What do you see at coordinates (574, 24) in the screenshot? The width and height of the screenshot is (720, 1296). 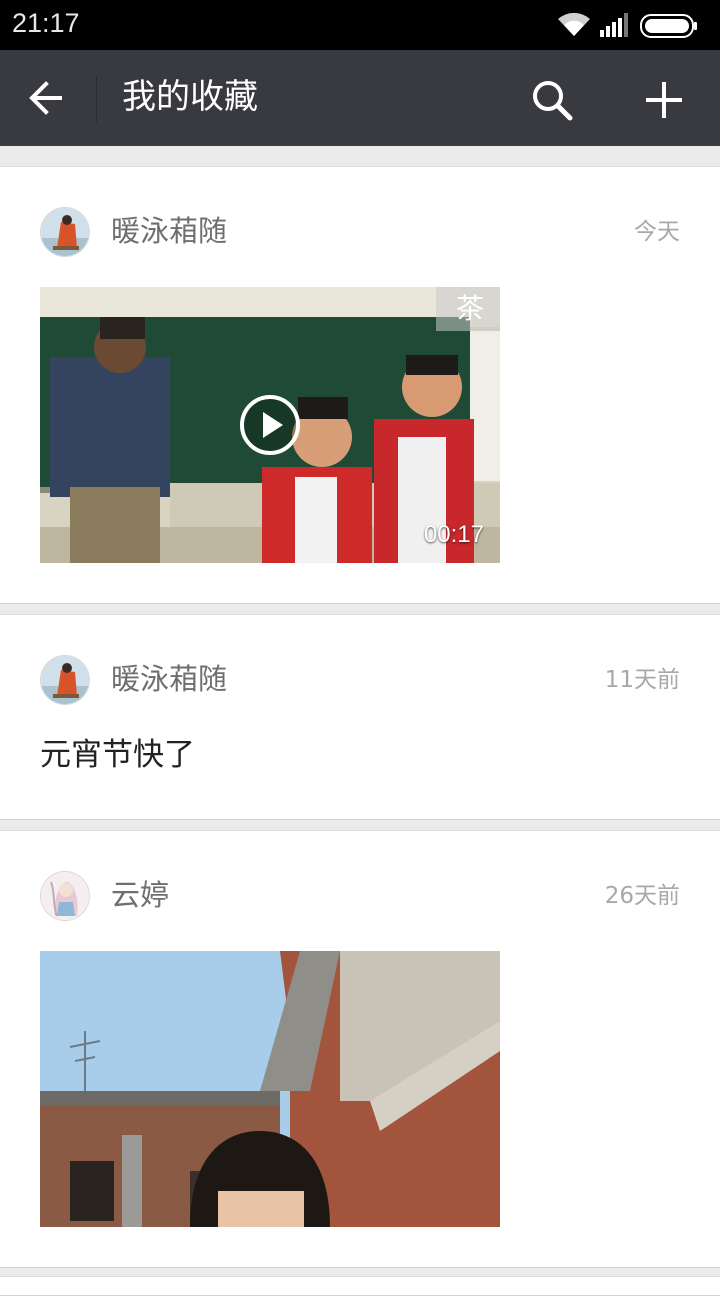 I see `wifi-icon` at bounding box center [574, 24].